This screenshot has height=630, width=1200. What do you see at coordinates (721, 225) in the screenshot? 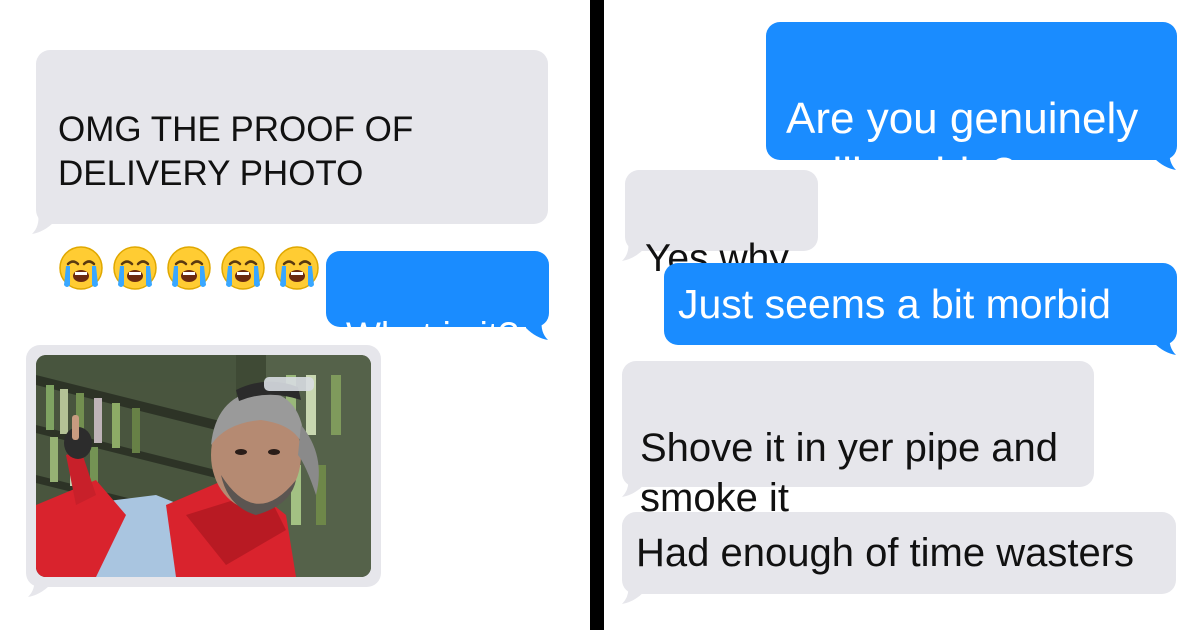
I see `incoming-message: Yes why` at bounding box center [721, 225].